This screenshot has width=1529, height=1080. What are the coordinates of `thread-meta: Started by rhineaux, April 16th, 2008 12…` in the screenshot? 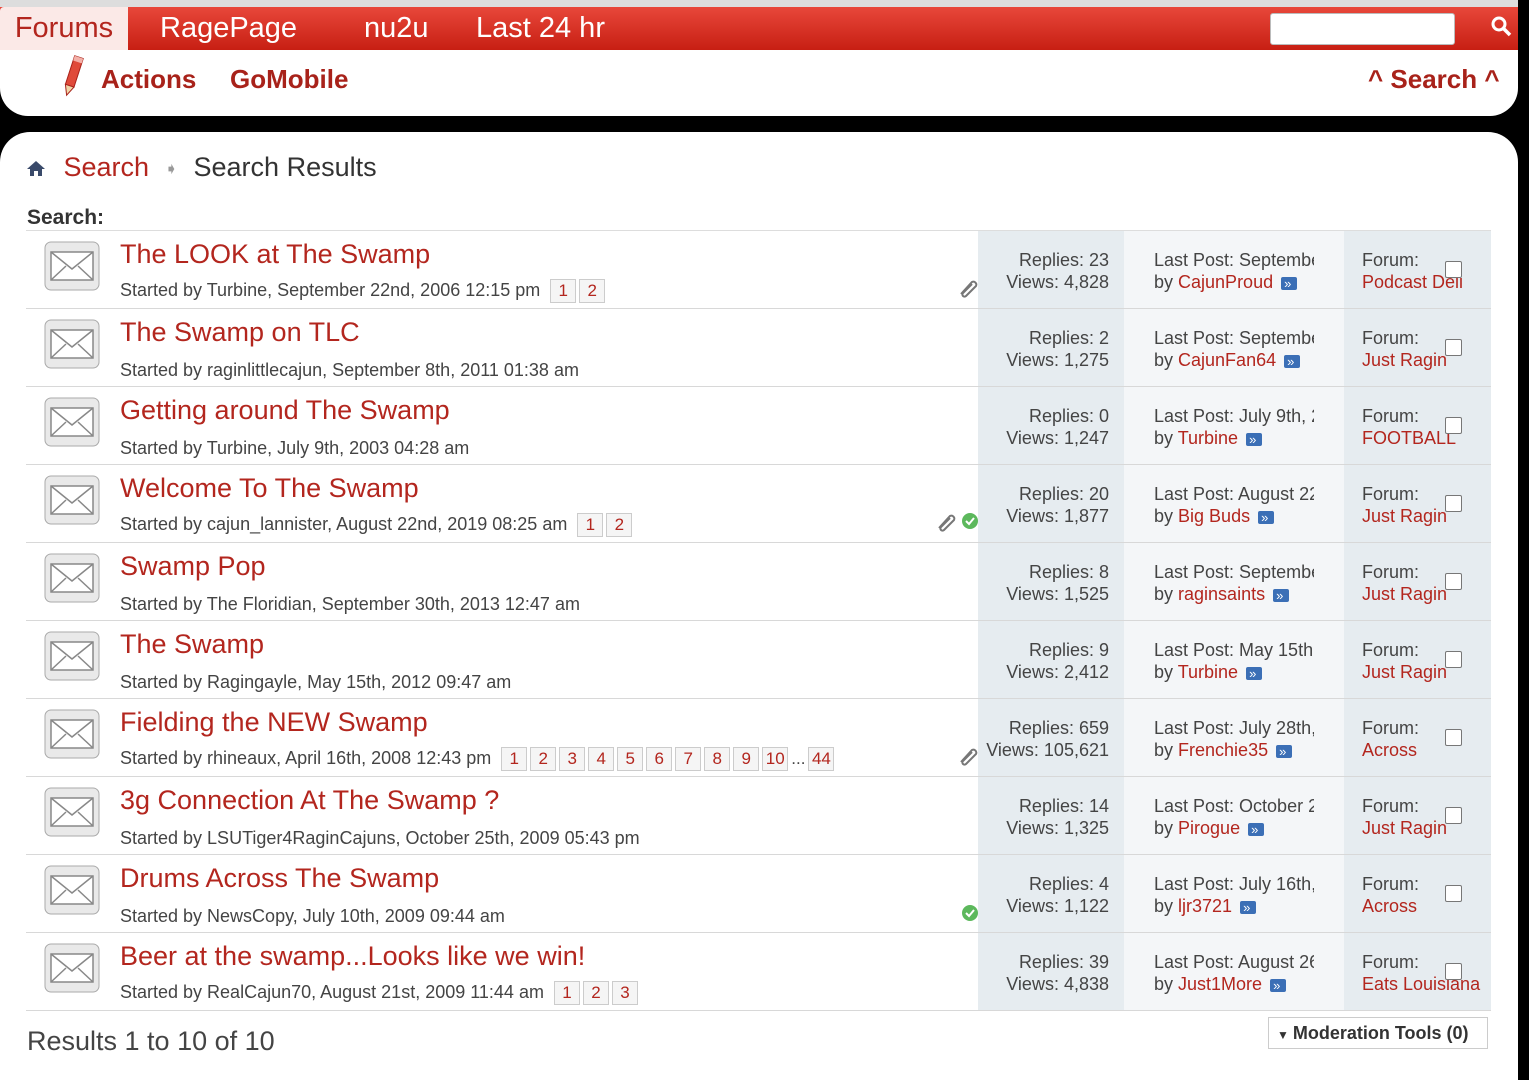 It's located at (478, 759).